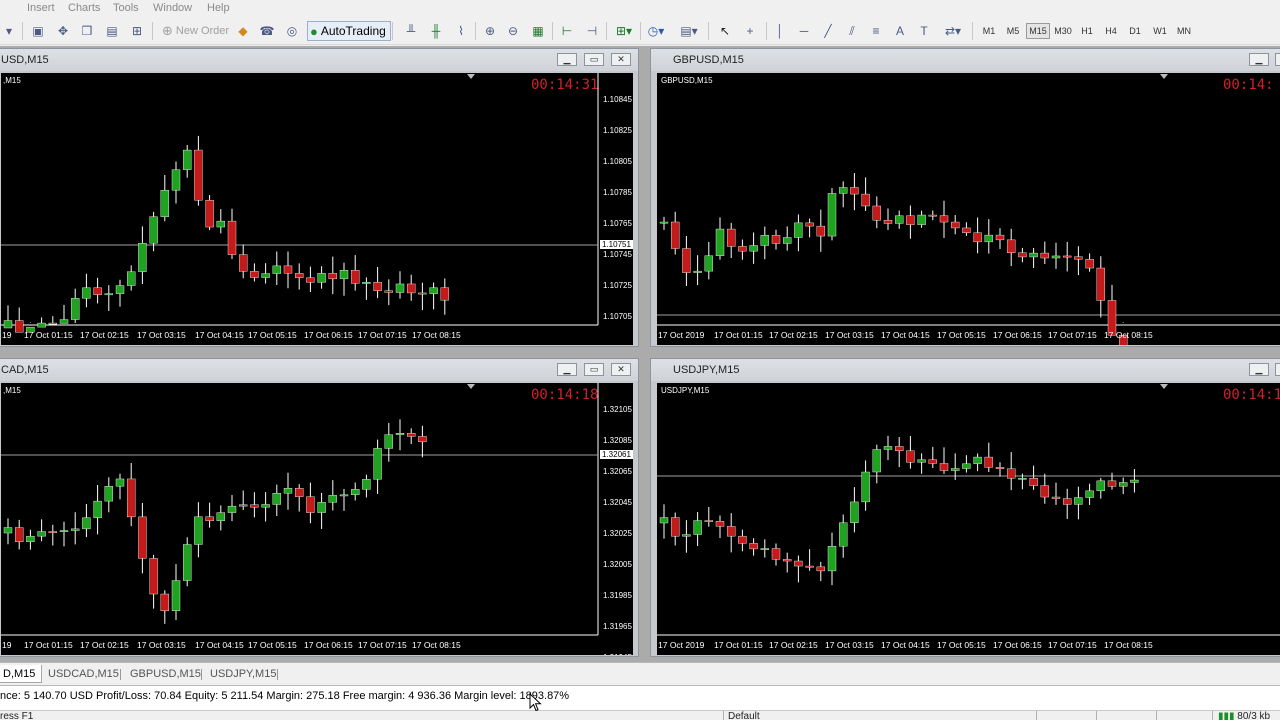 Image resolution: width=1280 pixels, height=720 pixels. I want to click on fibonacci-icon: ≡, so click(876, 31).